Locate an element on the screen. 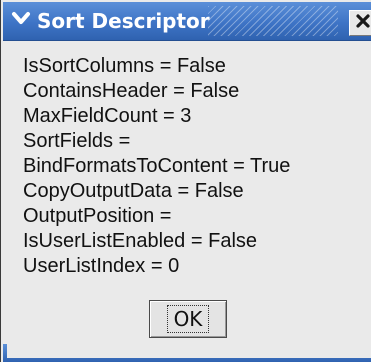 This screenshot has height=362, width=371. property-line: MaxFieldCount = 3 is located at coordinates (107, 116).